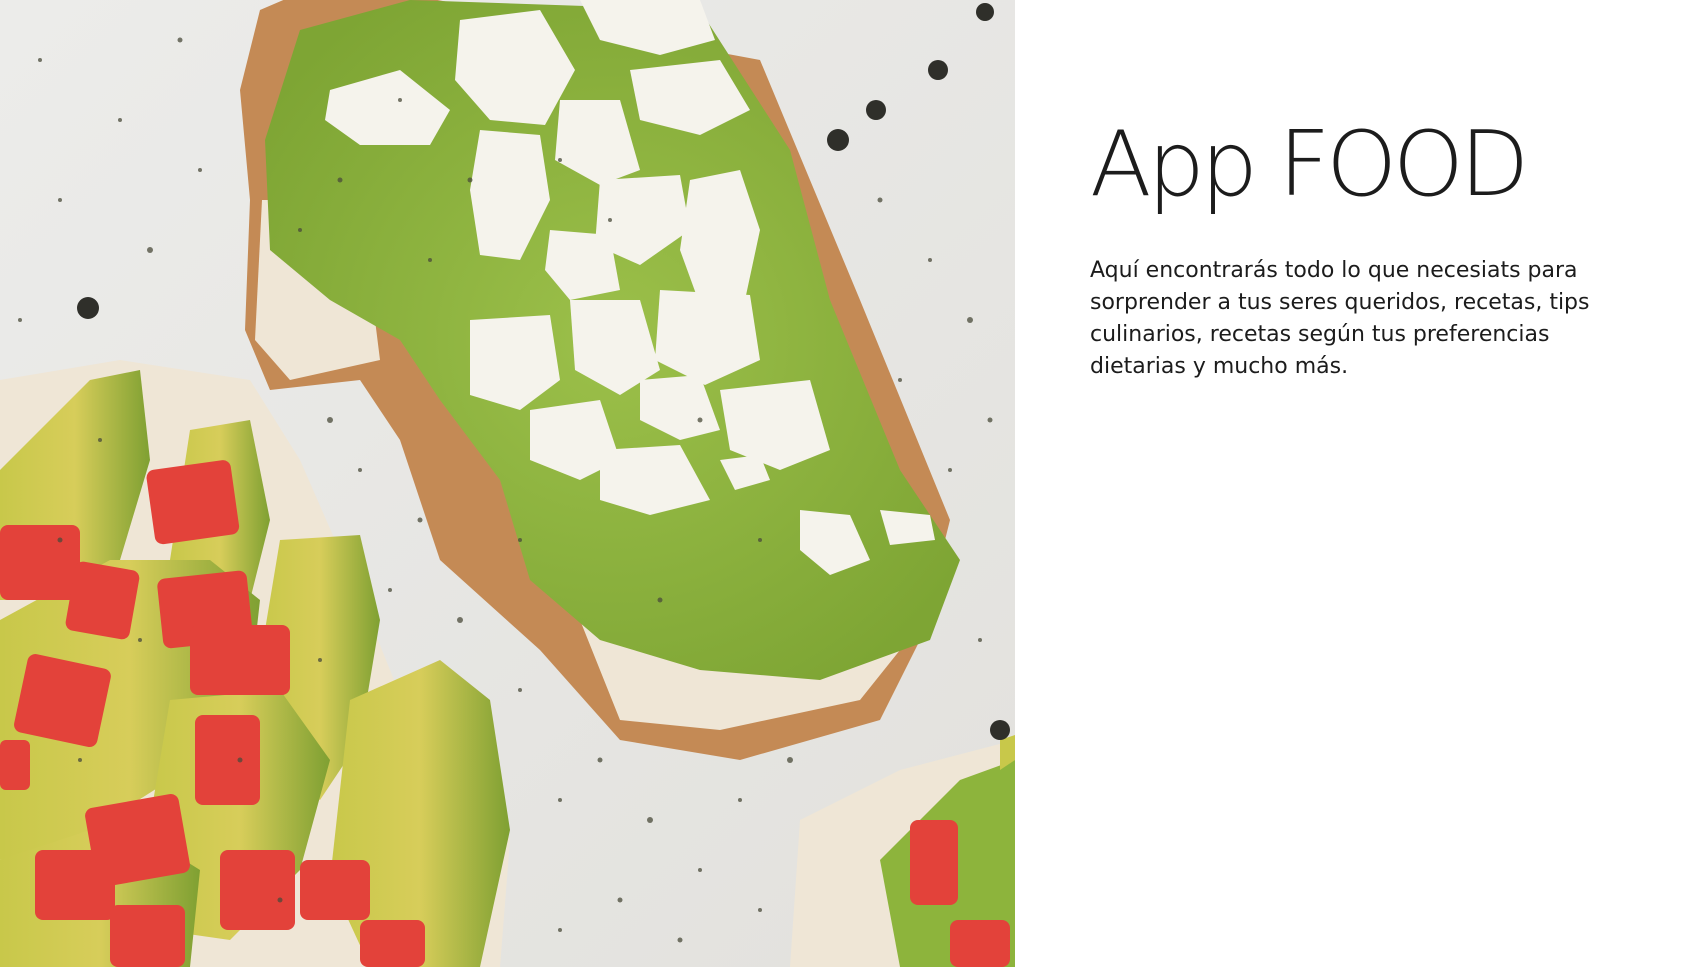  What do you see at coordinates (1309, 164) in the screenshot?
I see `page-title: App FOOD` at bounding box center [1309, 164].